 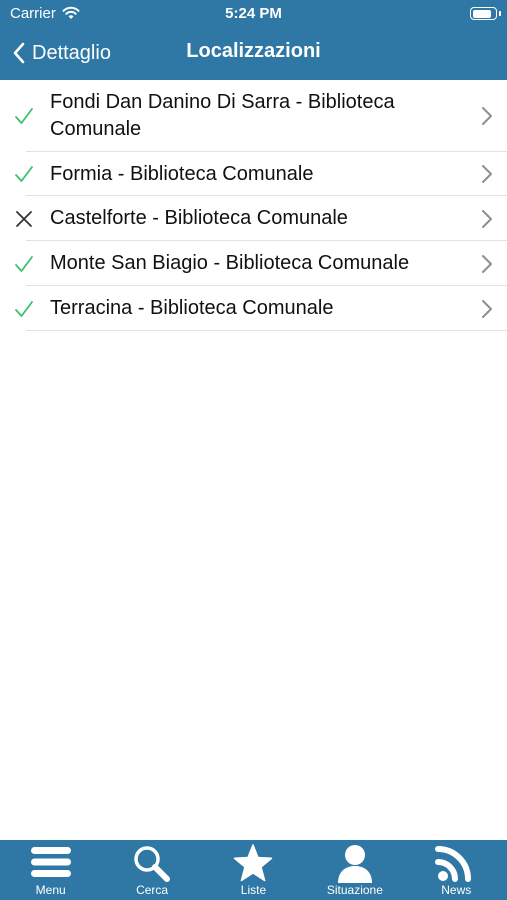 I want to click on tab-liste-label: Liste, so click(x=253, y=890).